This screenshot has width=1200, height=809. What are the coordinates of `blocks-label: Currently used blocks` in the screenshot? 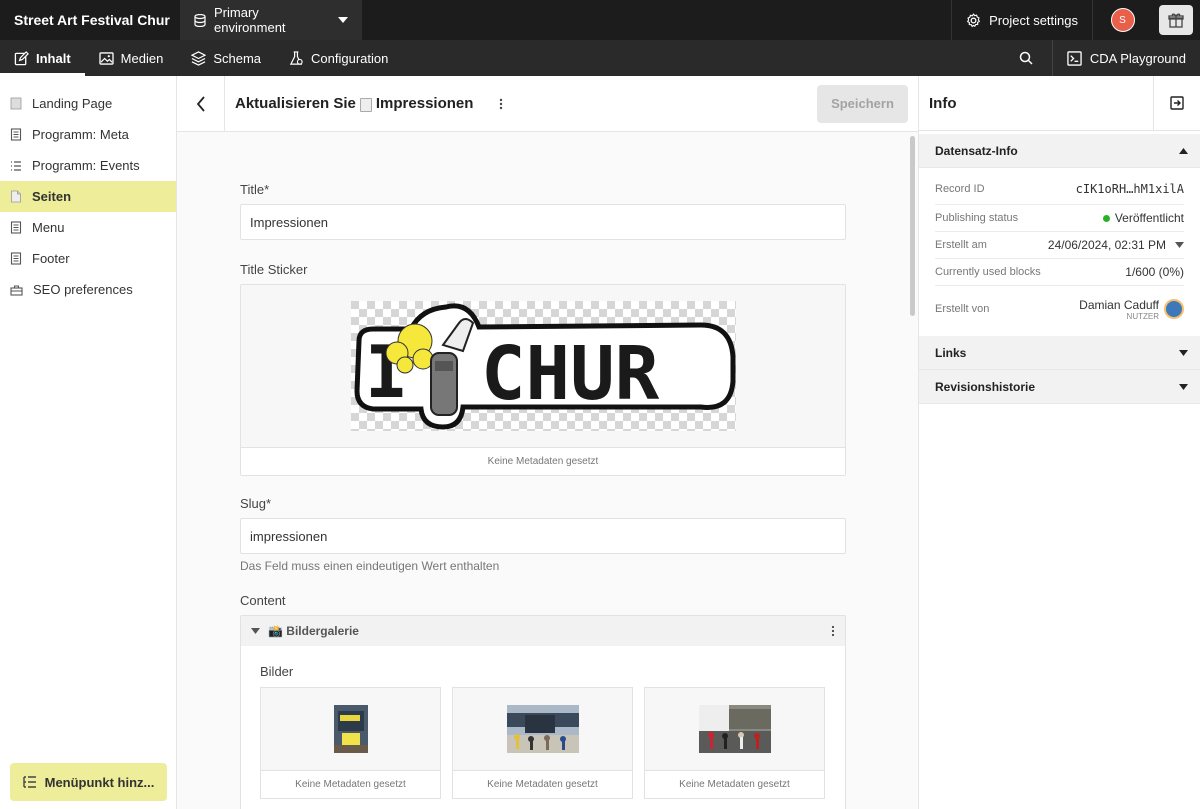 It's located at (988, 272).